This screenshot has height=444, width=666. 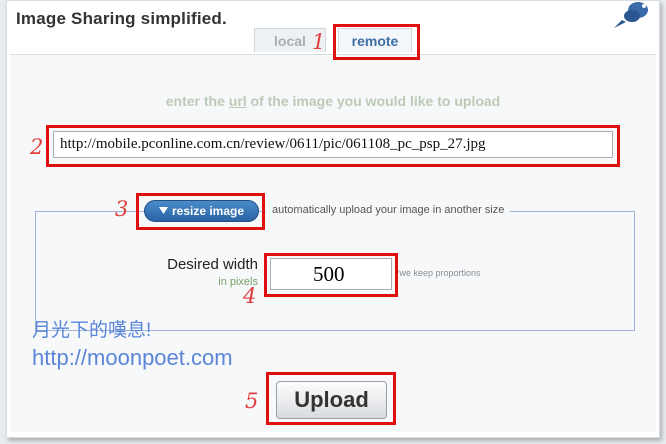 I want to click on annotation-number-1: 1, so click(x=319, y=42).